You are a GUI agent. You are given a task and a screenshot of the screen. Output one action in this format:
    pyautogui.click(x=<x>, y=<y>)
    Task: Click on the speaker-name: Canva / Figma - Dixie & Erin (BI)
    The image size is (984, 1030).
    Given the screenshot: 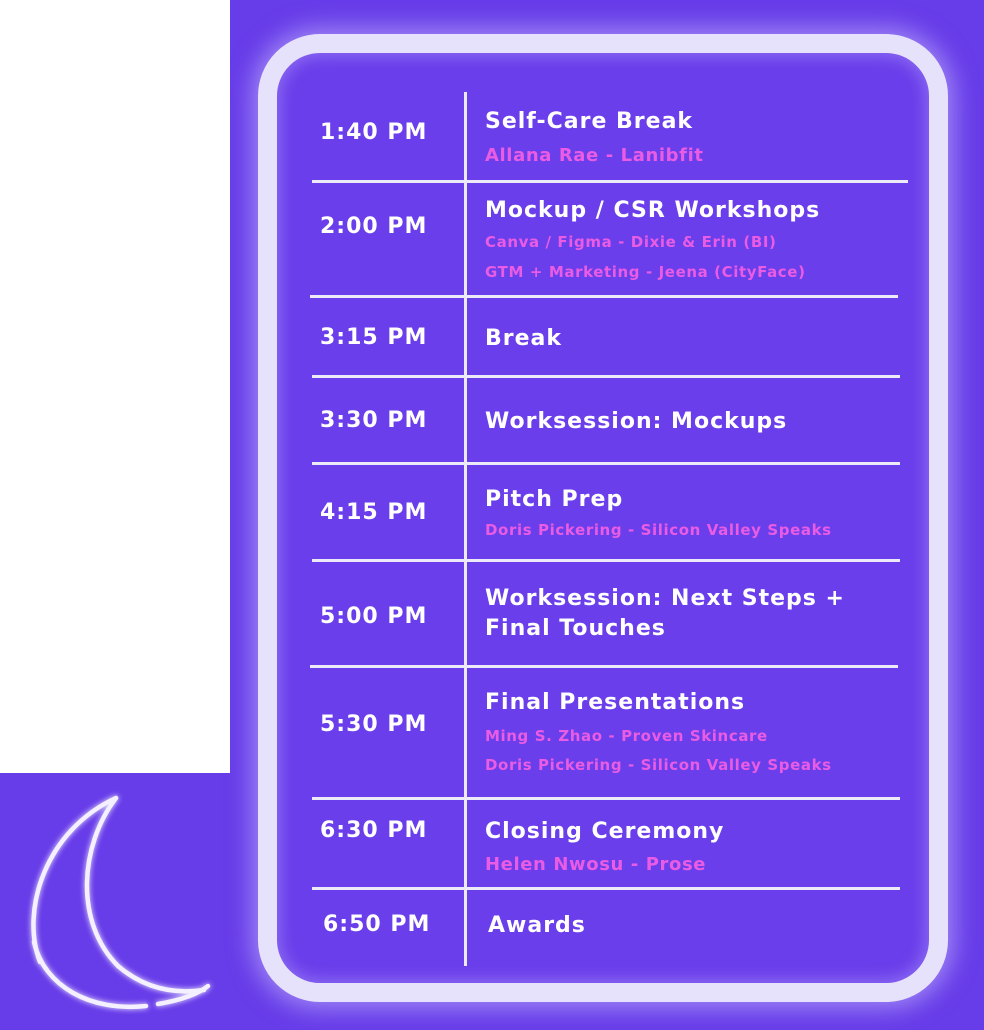 What is the action you would take?
    pyautogui.click(x=631, y=242)
    